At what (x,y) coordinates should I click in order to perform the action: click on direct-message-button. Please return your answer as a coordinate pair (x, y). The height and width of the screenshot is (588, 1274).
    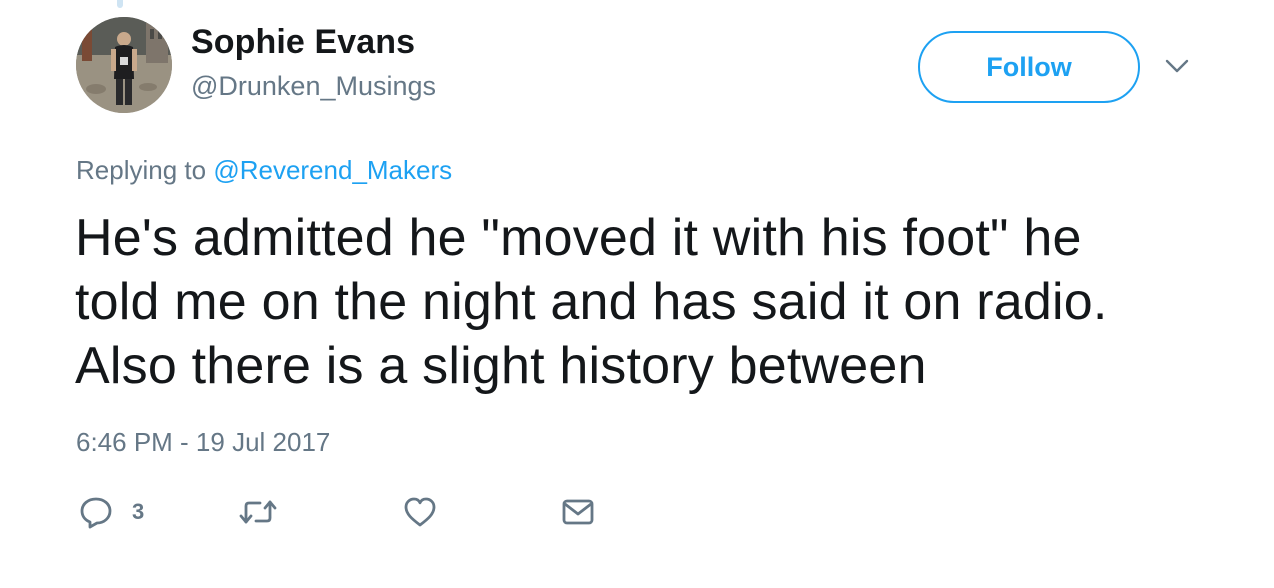
    Looking at the image, I should click on (578, 512).